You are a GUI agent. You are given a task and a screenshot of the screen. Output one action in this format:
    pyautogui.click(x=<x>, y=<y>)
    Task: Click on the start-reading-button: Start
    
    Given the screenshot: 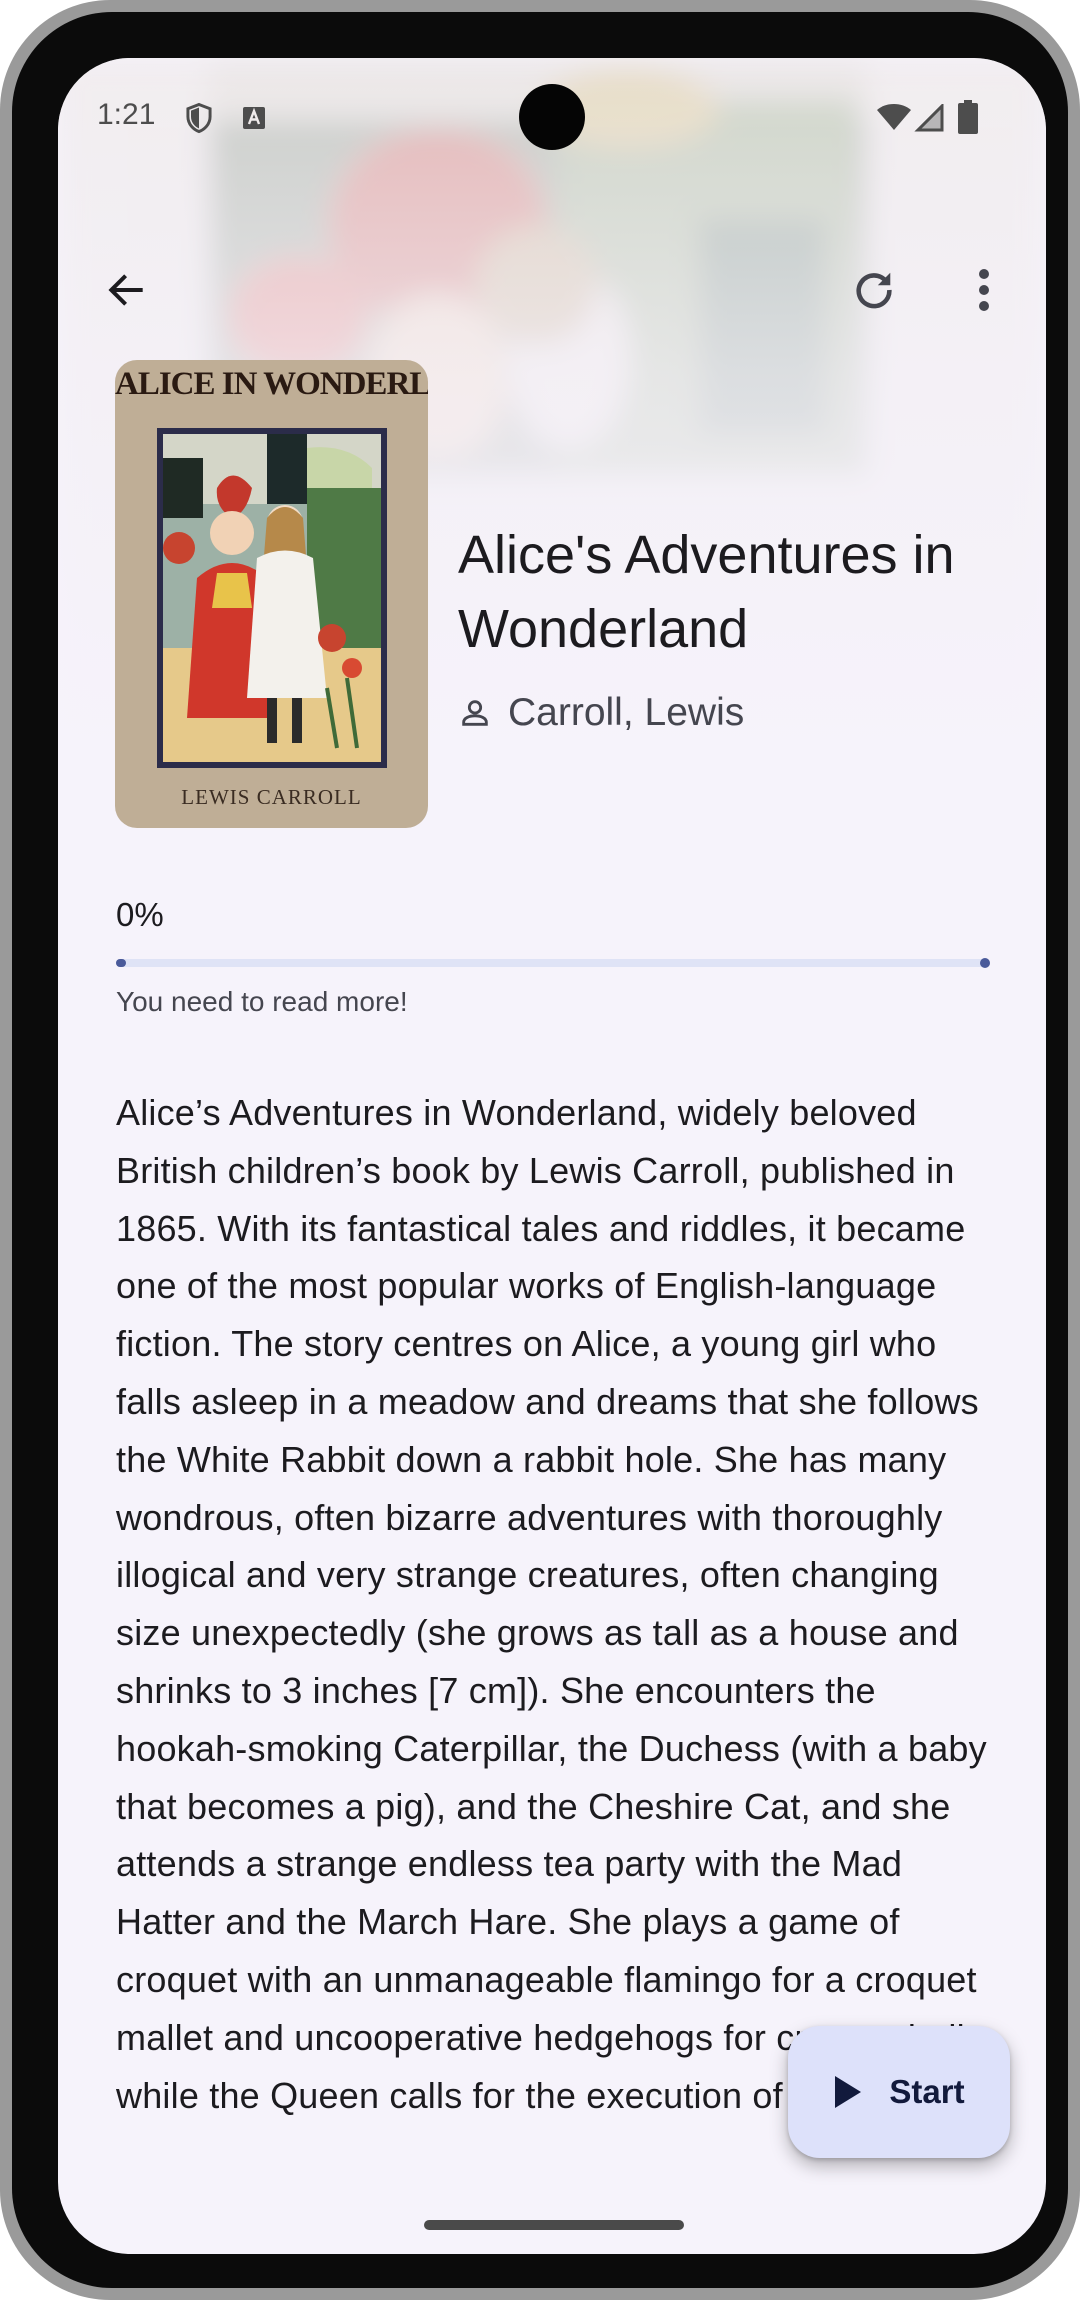 What is the action you would take?
    pyautogui.click(x=899, y=2092)
    